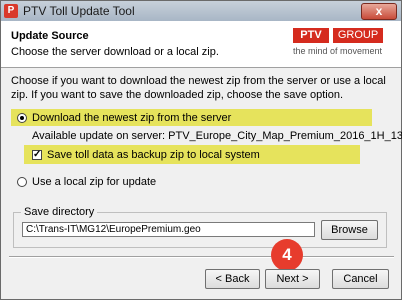 The height and width of the screenshot is (300, 402). What do you see at coordinates (22, 118) in the screenshot?
I see `radio-download-server` at bounding box center [22, 118].